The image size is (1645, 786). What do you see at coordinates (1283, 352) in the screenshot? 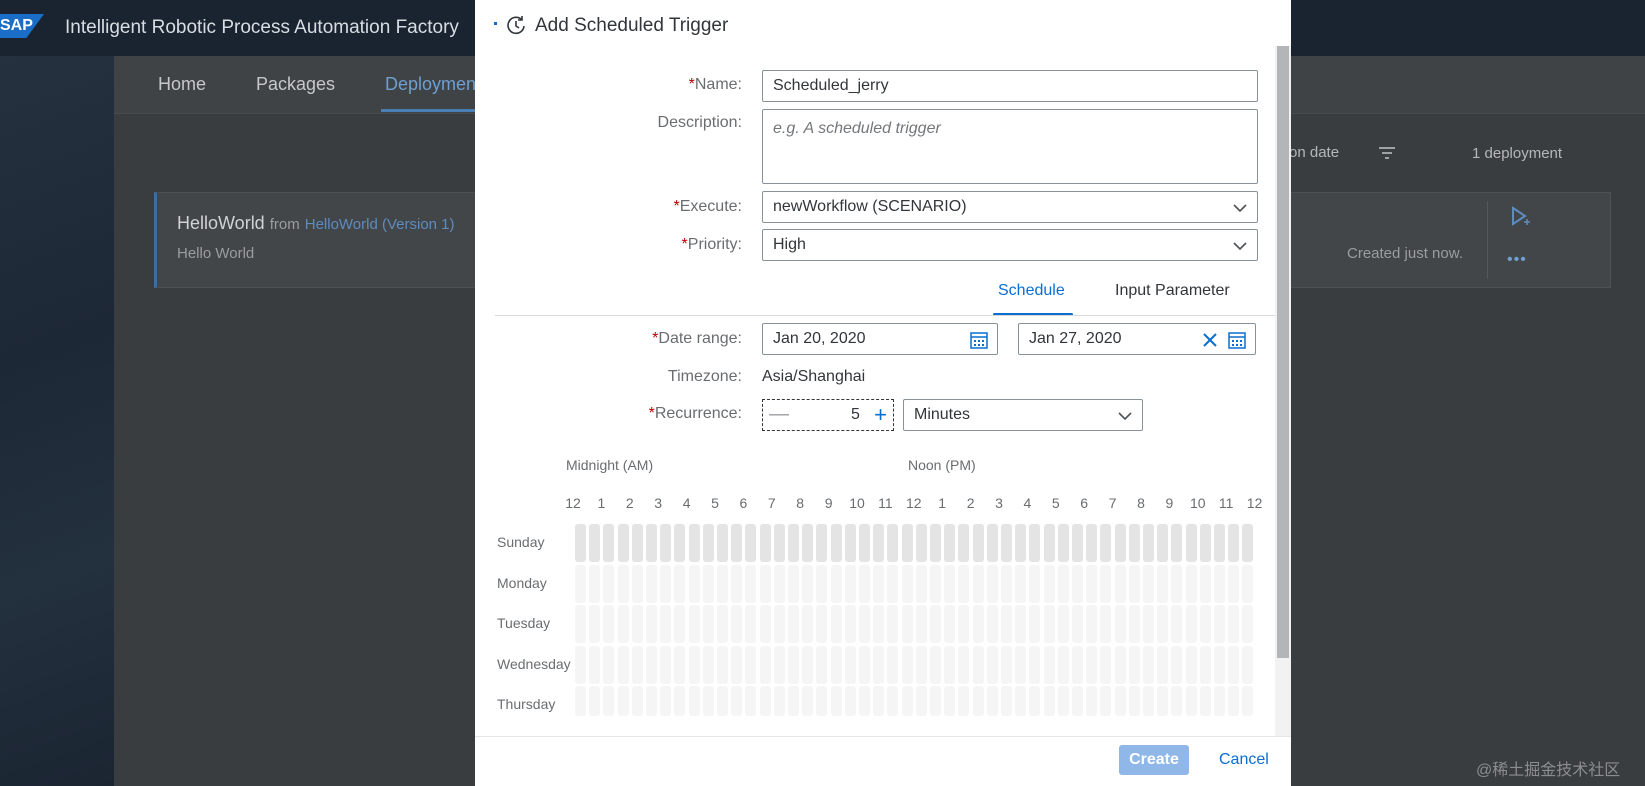
I see `scrollbar` at bounding box center [1283, 352].